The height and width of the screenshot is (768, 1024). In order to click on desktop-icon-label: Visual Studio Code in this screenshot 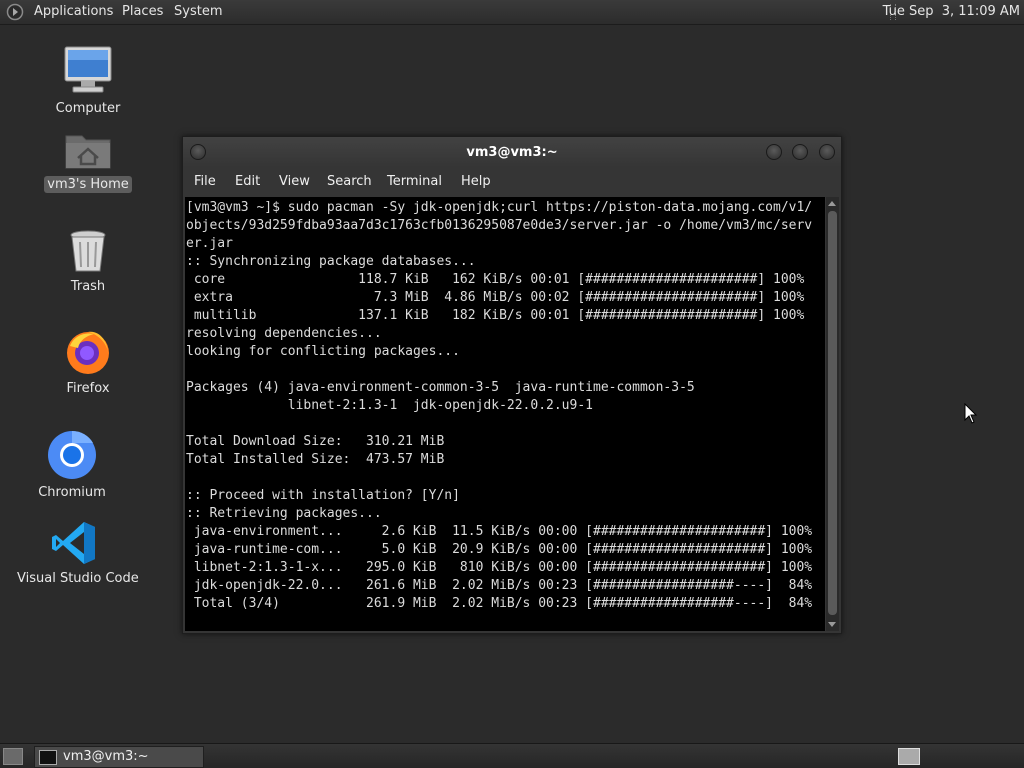, I will do `click(78, 578)`.